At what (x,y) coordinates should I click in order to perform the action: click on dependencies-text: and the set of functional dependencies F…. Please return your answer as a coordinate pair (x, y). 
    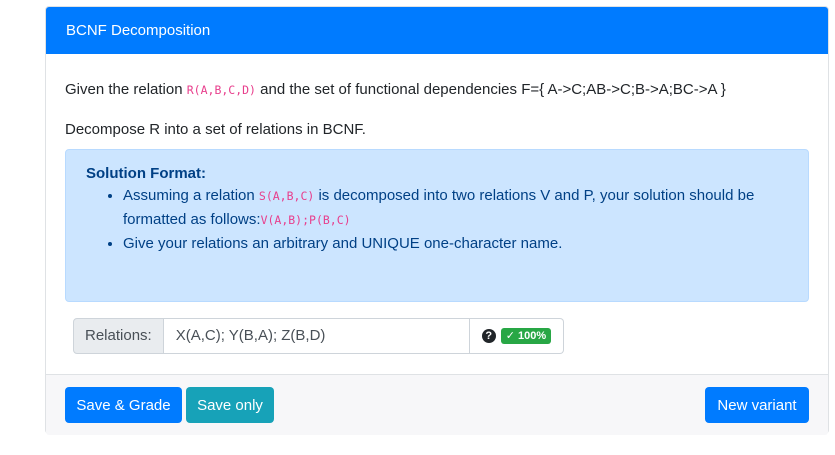
    Looking at the image, I should click on (491, 89).